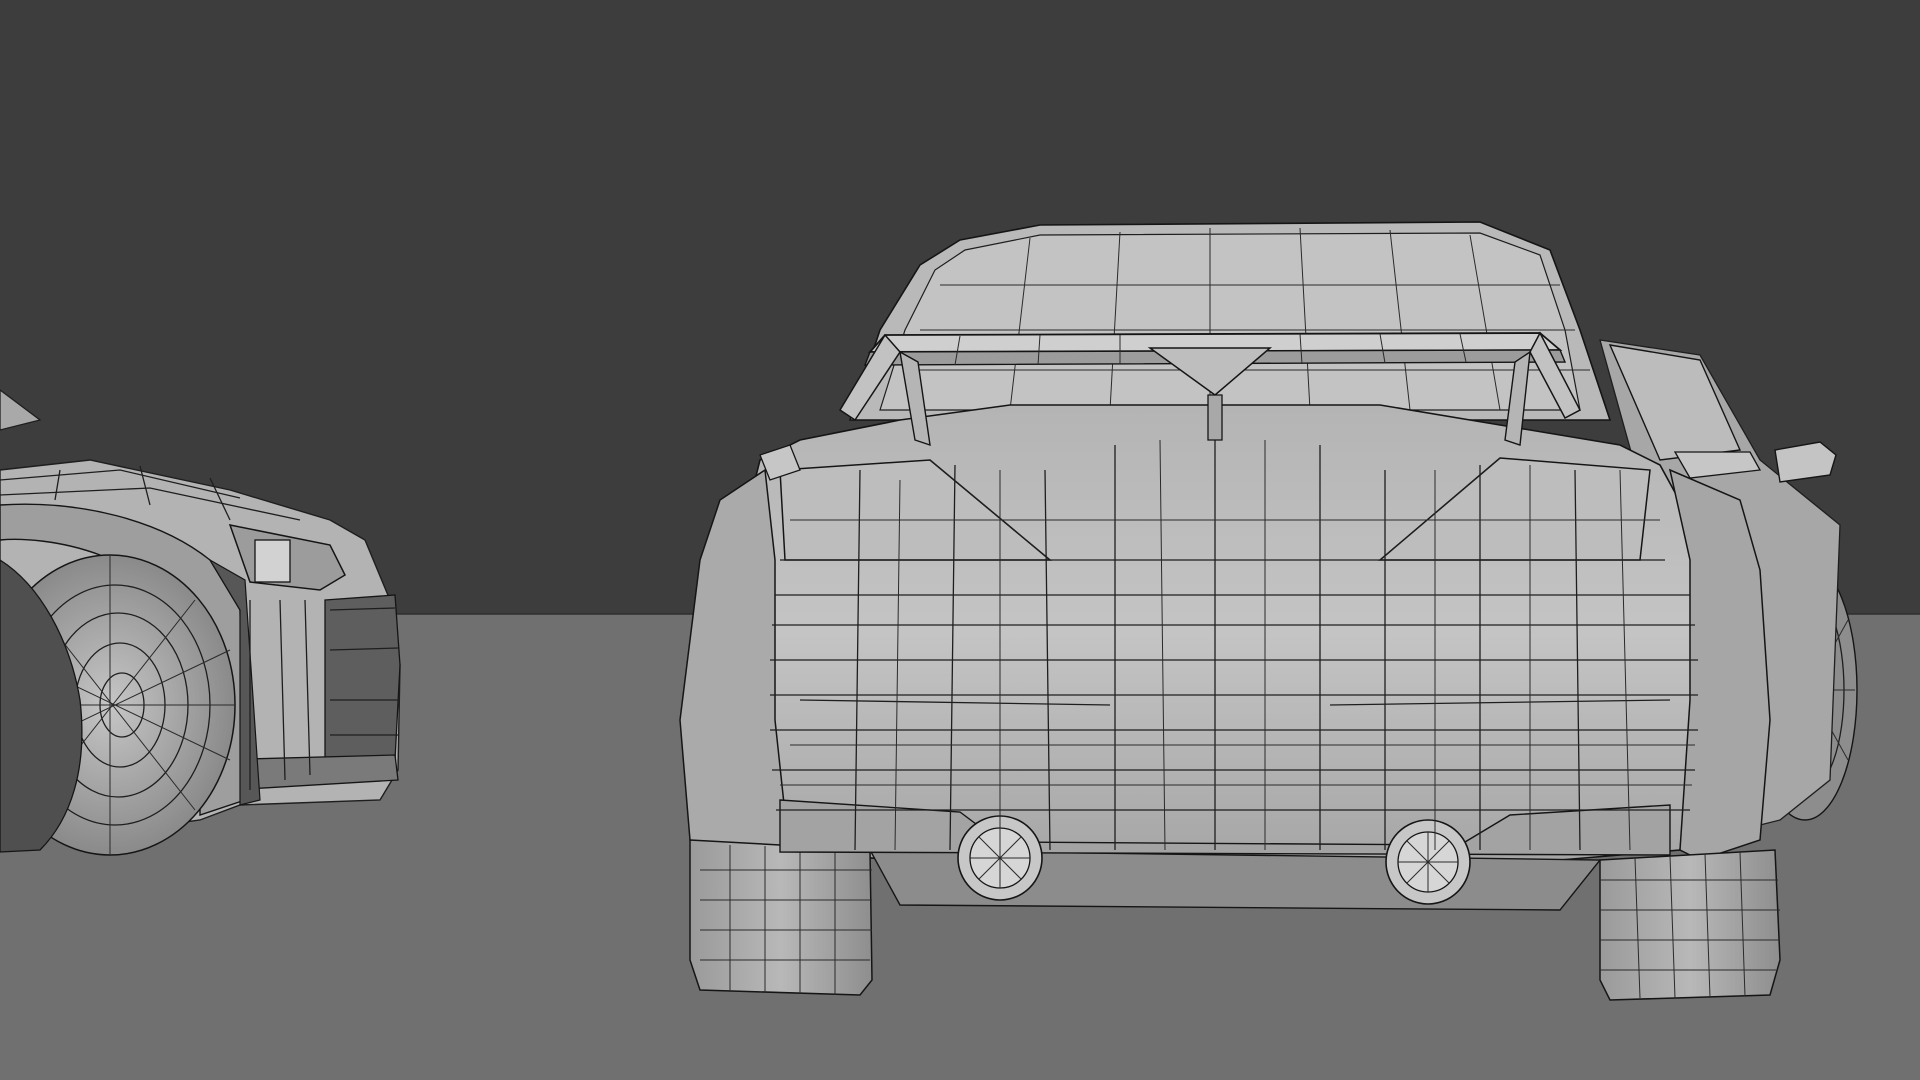 This screenshot has height=1080, width=1920. Describe the element at coordinates (362, 682) in the screenshot. I see `left-car-grille` at that location.